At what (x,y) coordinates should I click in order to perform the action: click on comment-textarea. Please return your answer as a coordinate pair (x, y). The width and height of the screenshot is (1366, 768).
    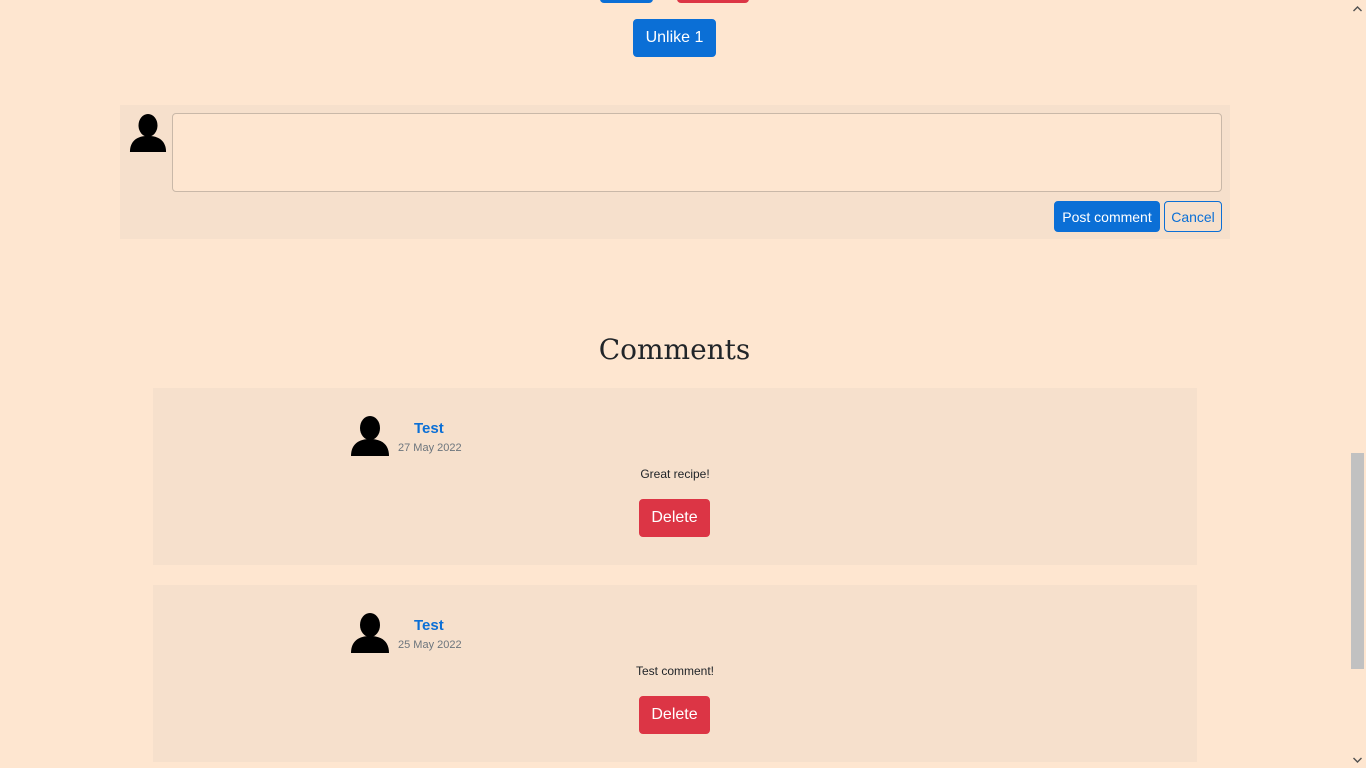
    Looking at the image, I should click on (697, 152).